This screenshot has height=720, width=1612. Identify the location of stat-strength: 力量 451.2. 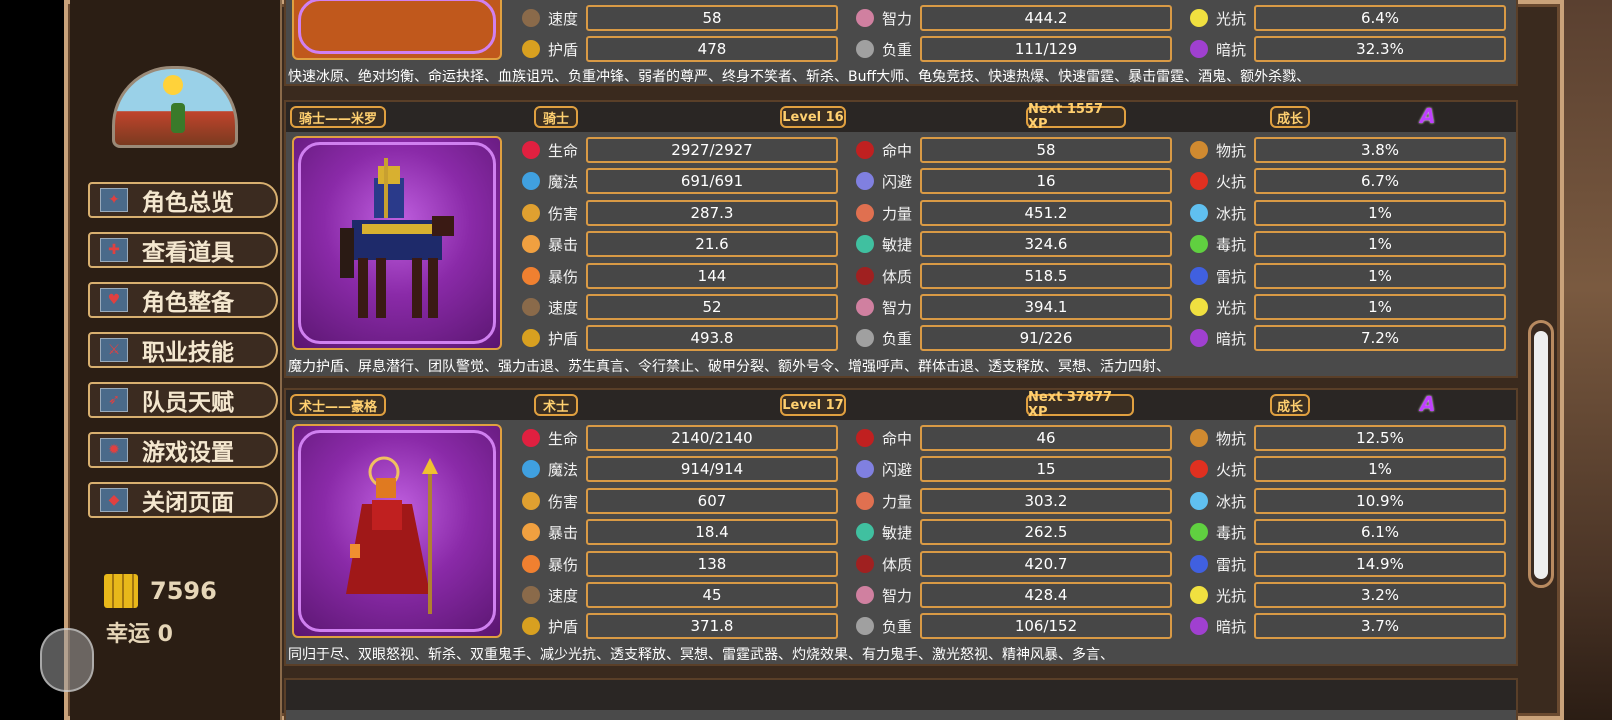
(1011, 213).